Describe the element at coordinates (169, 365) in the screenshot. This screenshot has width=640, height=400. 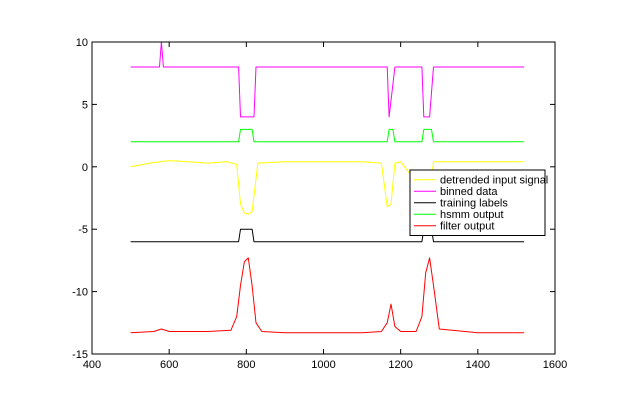
I see `x-tick-label: 600` at that location.